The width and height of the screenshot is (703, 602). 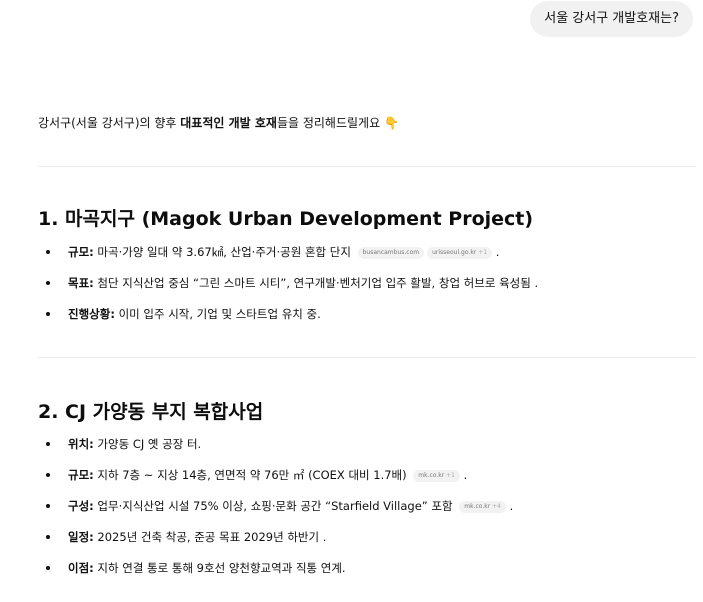 I want to click on item-label: 구성:, so click(x=81, y=506).